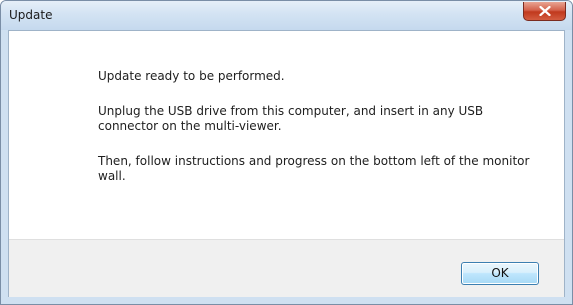 The height and width of the screenshot is (305, 573). I want to click on title-bar: Update, so click(286, 15).